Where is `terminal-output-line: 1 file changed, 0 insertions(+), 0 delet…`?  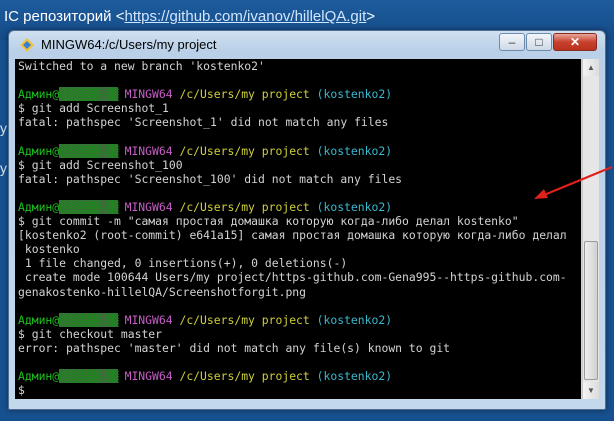 terminal-output-line: 1 file changed, 0 insertions(+), 0 delet… is located at coordinates (183, 263).